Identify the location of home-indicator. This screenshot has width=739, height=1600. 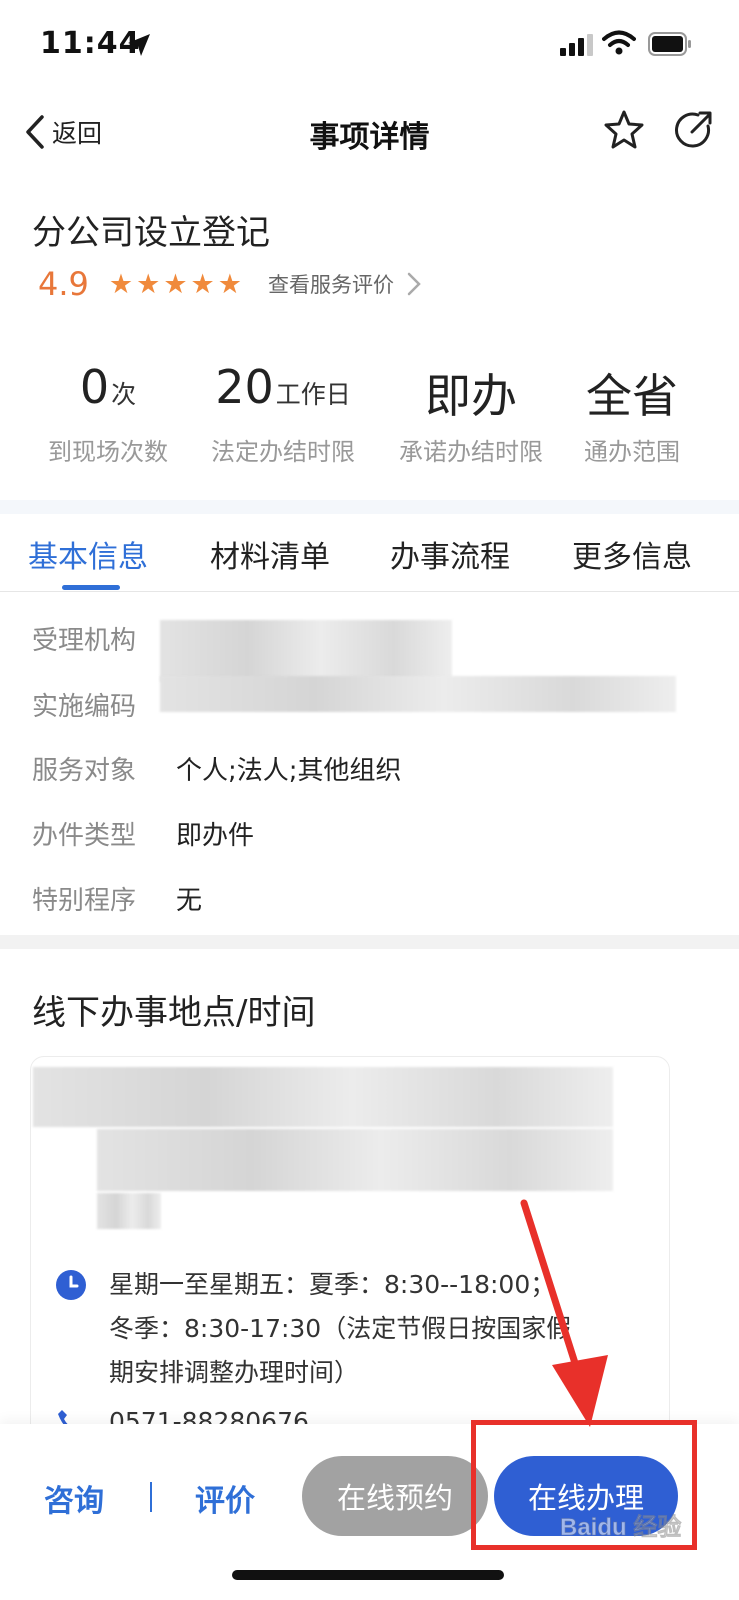
(368, 1575).